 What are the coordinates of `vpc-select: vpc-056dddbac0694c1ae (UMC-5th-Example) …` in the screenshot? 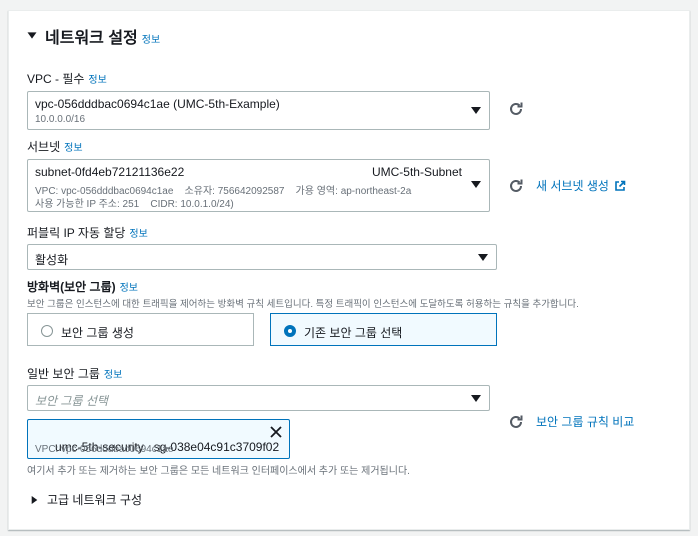 It's located at (258, 110).